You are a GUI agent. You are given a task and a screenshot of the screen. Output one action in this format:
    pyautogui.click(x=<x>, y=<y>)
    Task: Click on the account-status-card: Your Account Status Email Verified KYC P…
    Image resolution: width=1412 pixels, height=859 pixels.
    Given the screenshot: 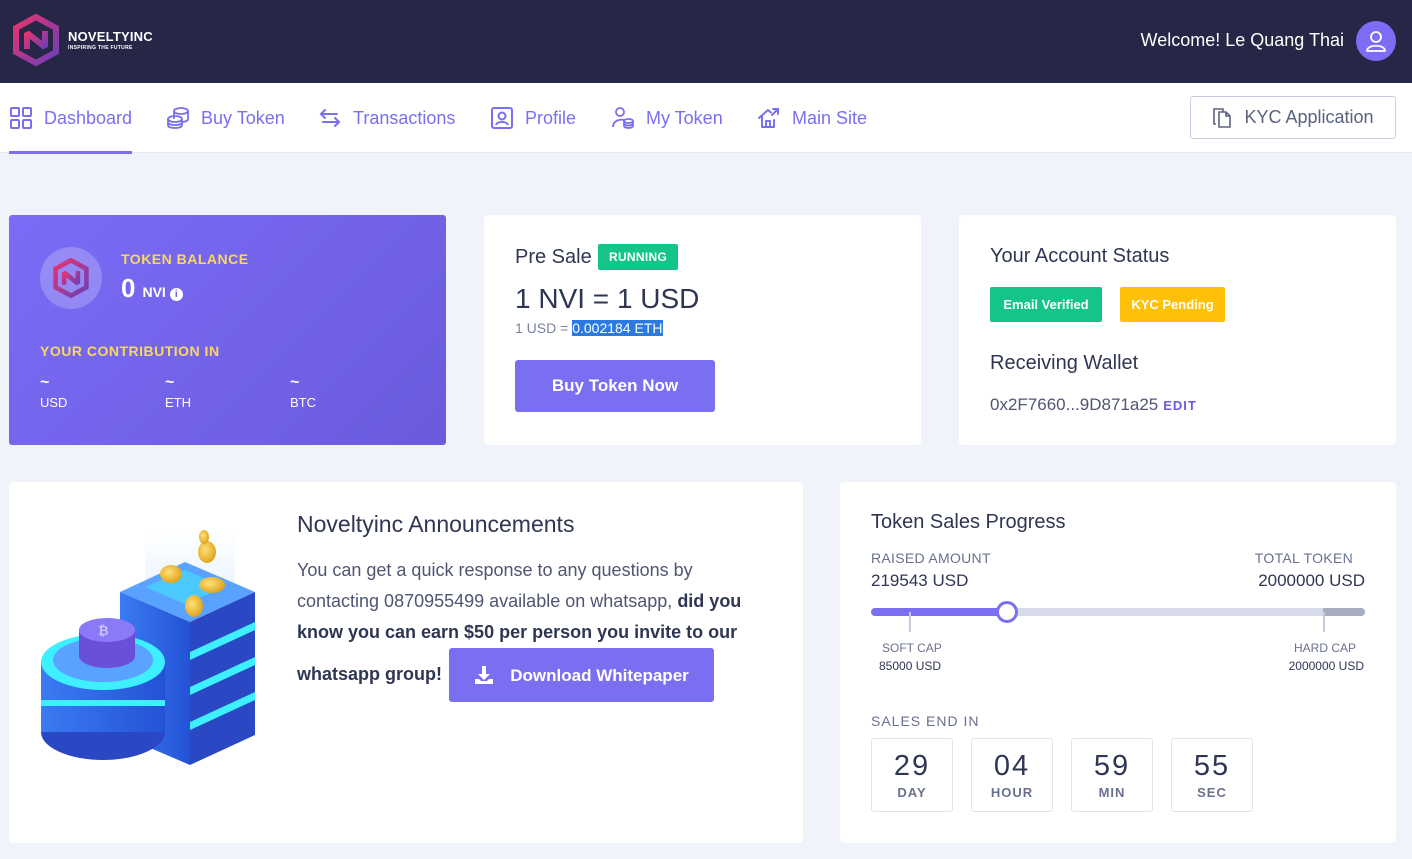 What is the action you would take?
    pyautogui.click(x=1177, y=330)
    